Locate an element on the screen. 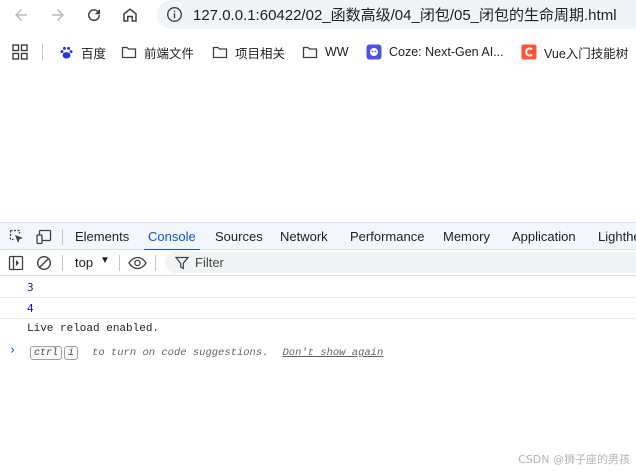  bookmark-vue: Vue入门技能树 is located at coordinates (574, 52).